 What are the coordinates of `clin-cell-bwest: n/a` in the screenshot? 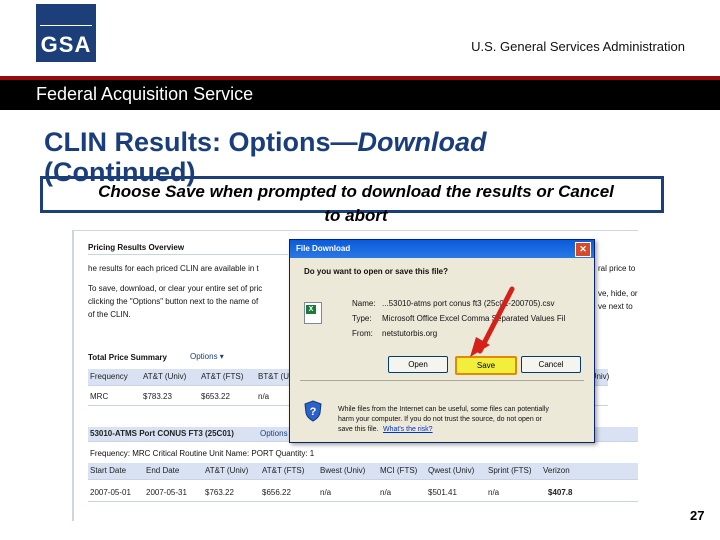 It's located at (326, 492).